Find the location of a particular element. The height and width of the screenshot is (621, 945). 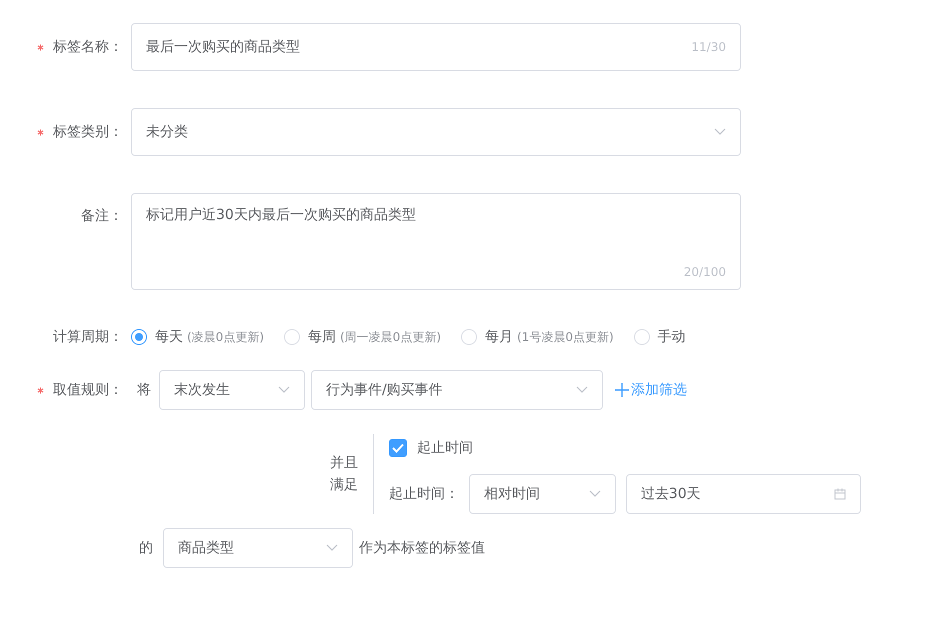

select-field: 末次发生 is located at coordinates (232, 390).